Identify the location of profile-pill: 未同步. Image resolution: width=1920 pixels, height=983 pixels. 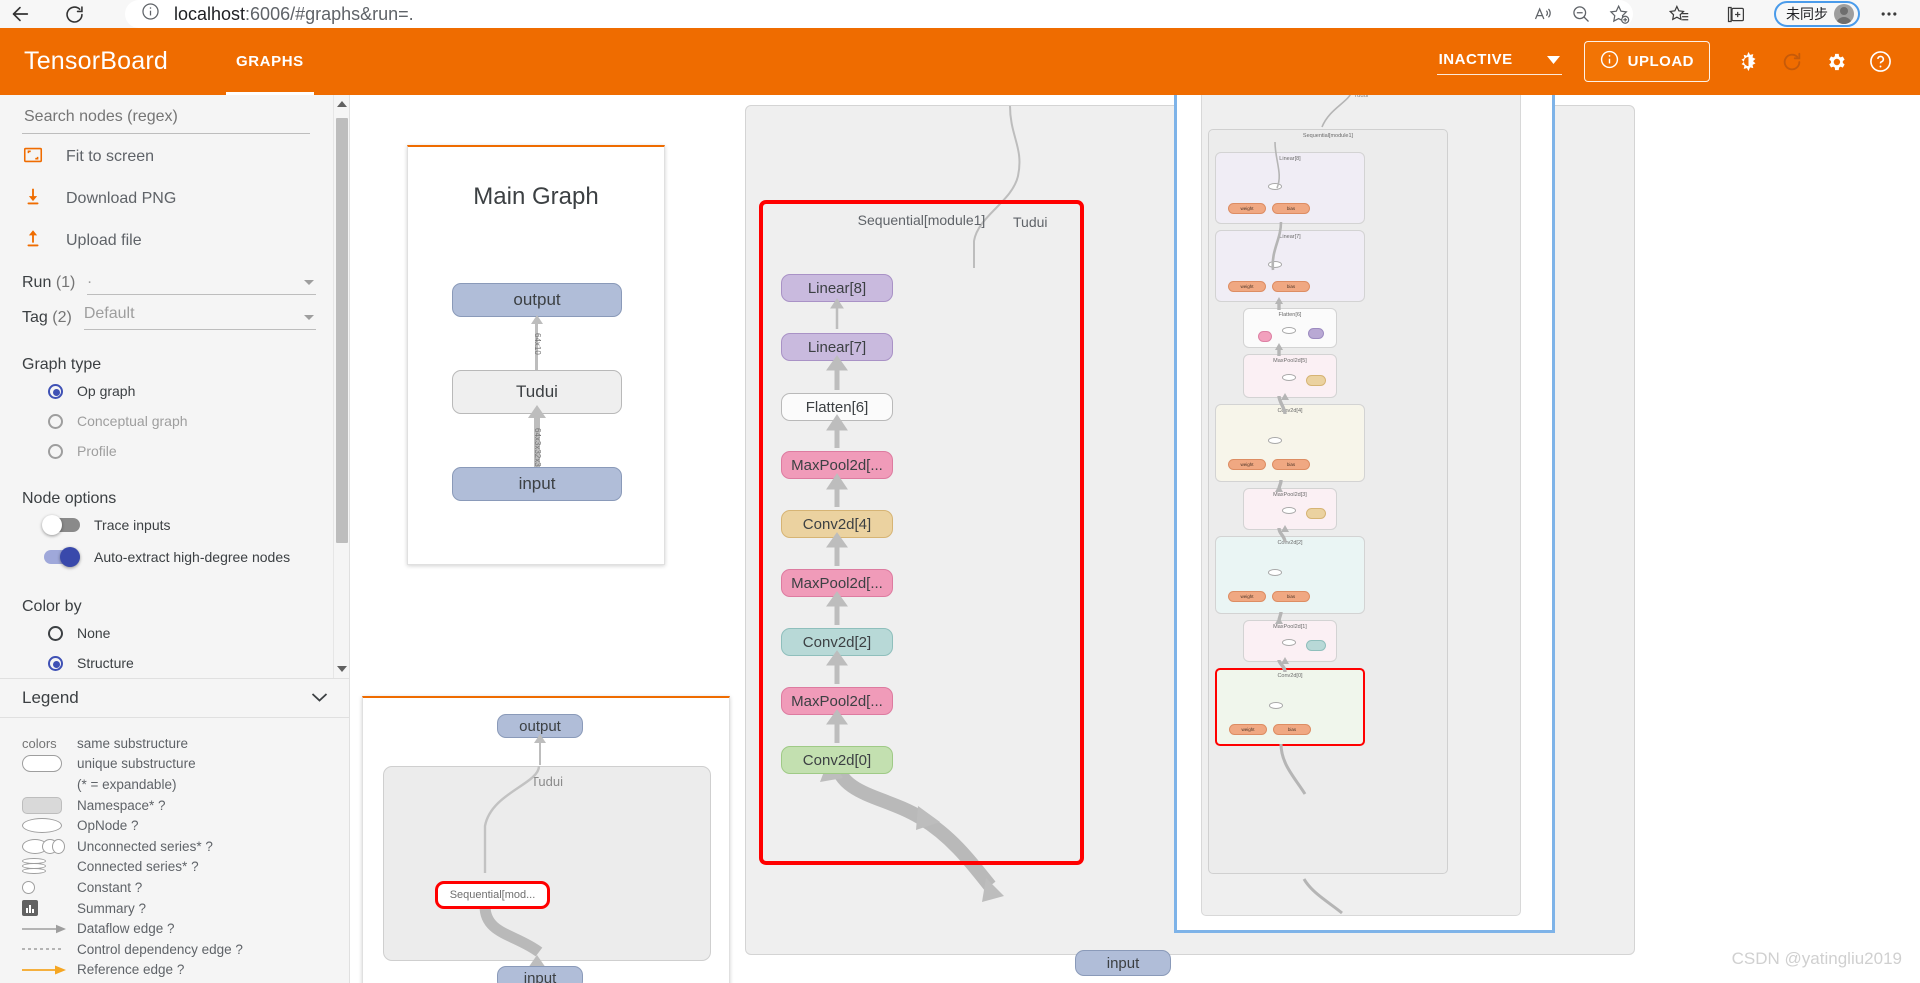
(1817, 14).